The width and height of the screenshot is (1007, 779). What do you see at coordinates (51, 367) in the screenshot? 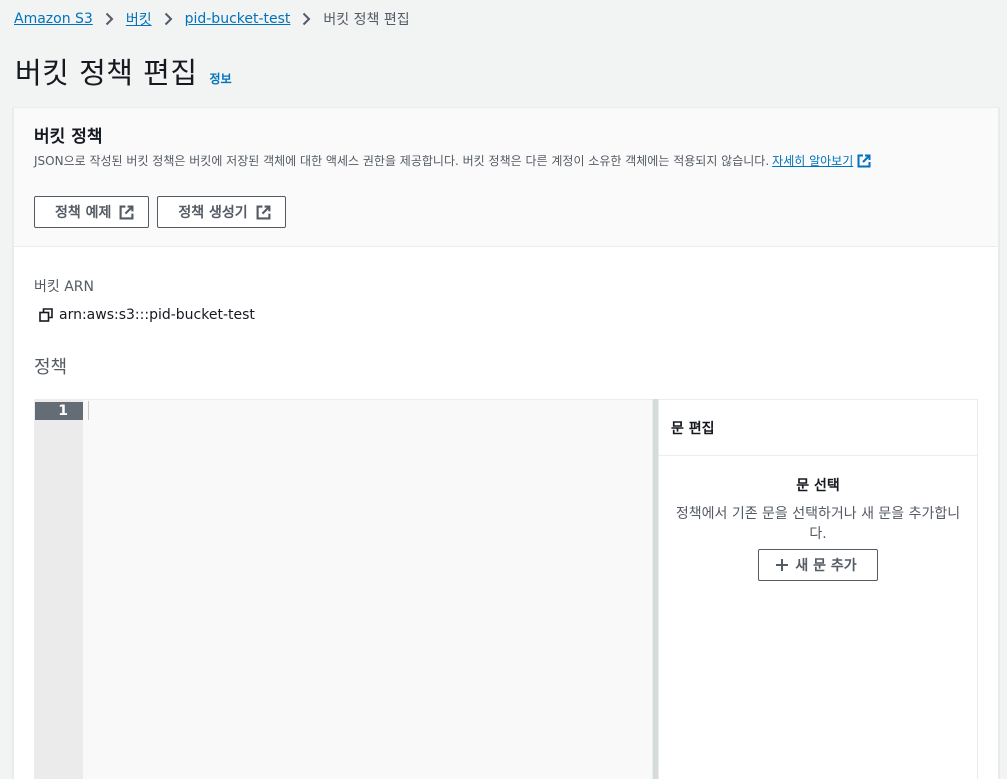
I see `policy-label: 정책` at bounding box center [51, 367].